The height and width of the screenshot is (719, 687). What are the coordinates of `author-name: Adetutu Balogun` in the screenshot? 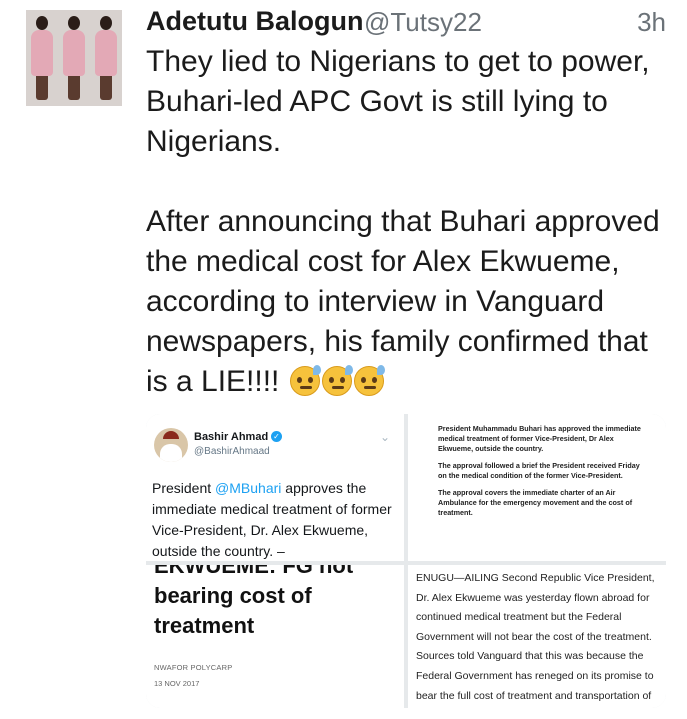 It's located at (254, 21).